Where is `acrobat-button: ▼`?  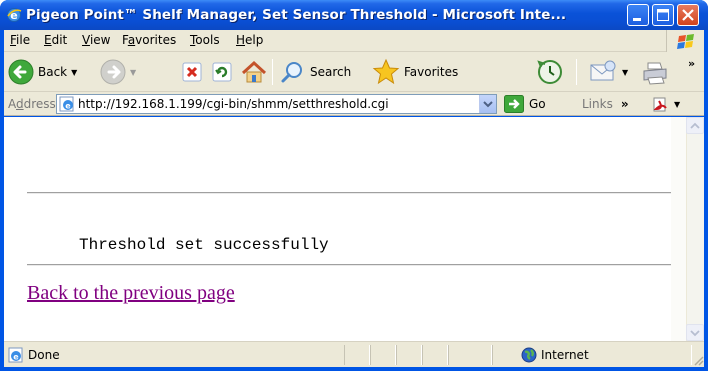
acrobat-button: ▼ is located at coordinates (666, 104).